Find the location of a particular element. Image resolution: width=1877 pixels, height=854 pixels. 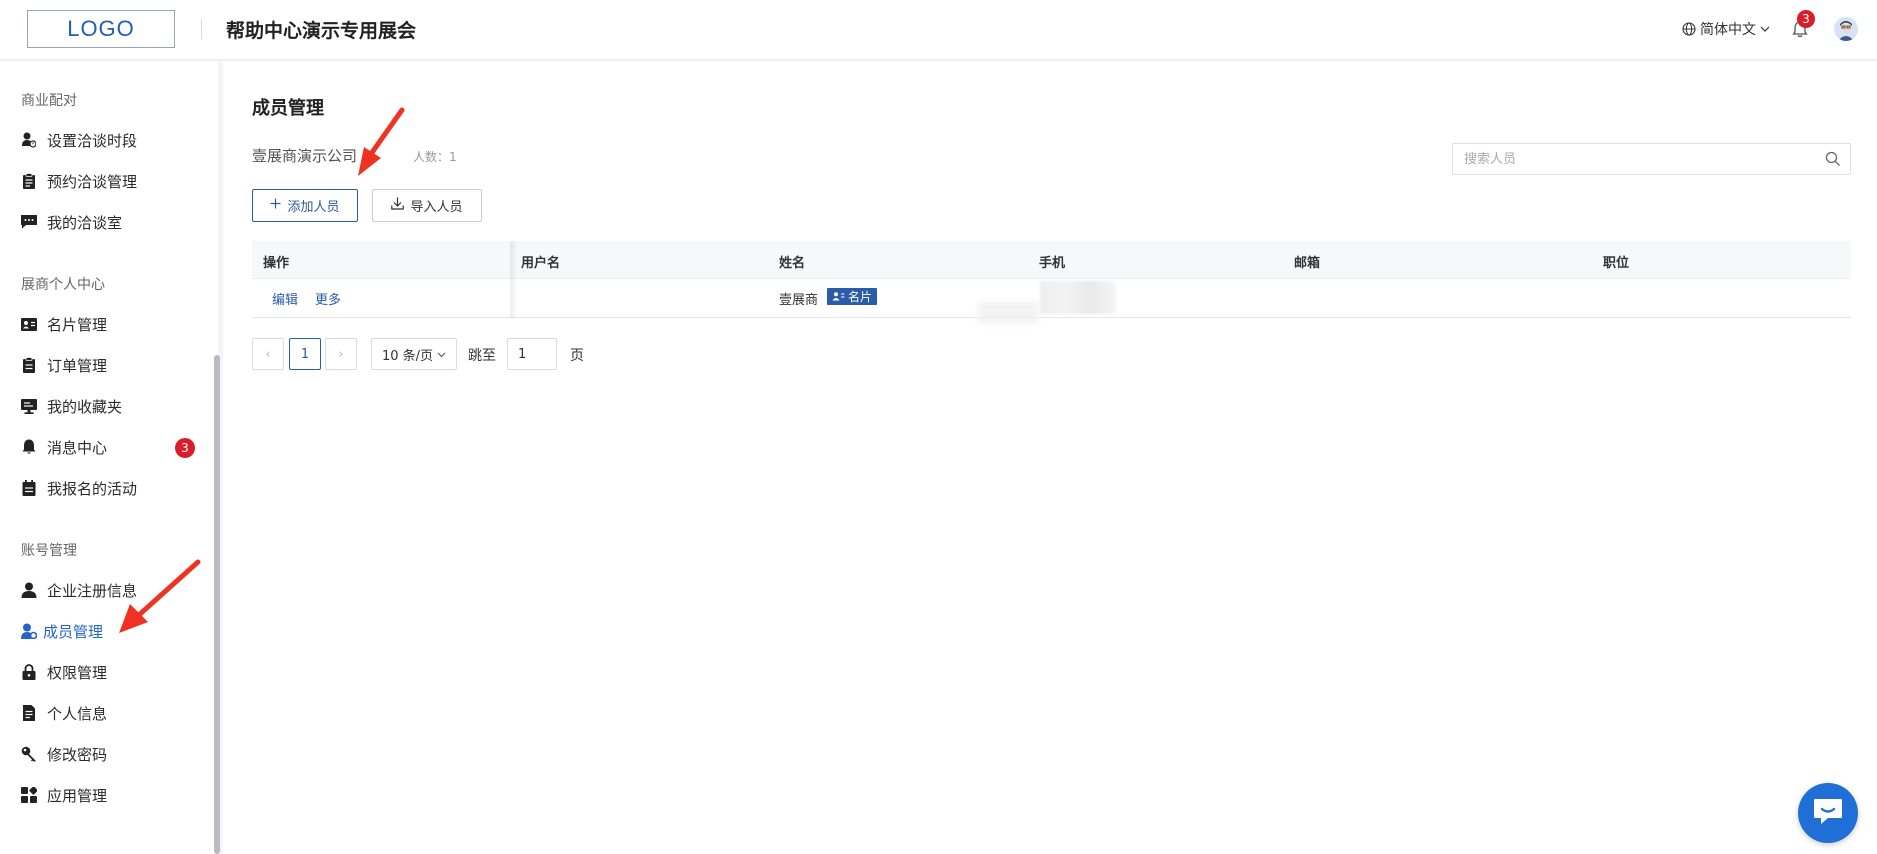

sidebar-item-personal-info: 个人信息 is located at coordinates (64, 713).